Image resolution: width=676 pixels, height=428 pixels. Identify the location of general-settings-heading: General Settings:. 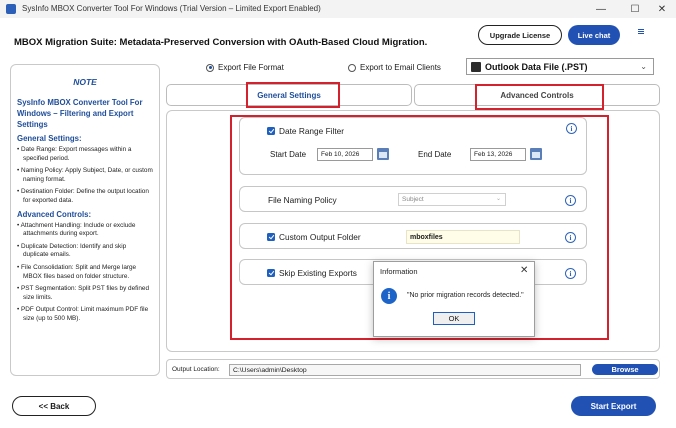
(49, 138).